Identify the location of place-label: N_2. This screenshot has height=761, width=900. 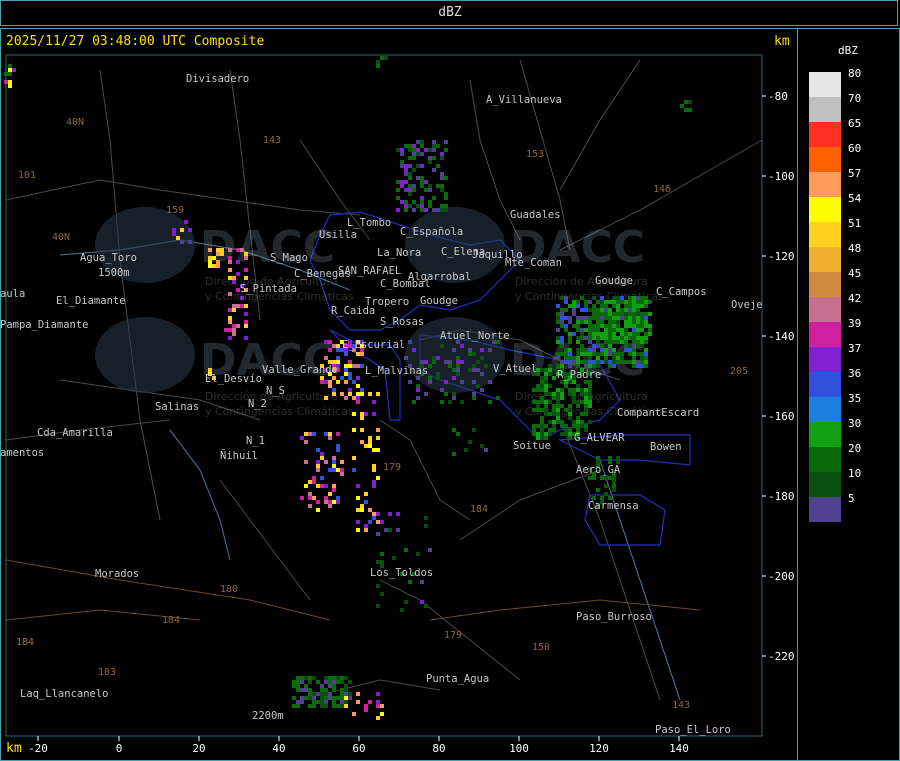
(257, 404).